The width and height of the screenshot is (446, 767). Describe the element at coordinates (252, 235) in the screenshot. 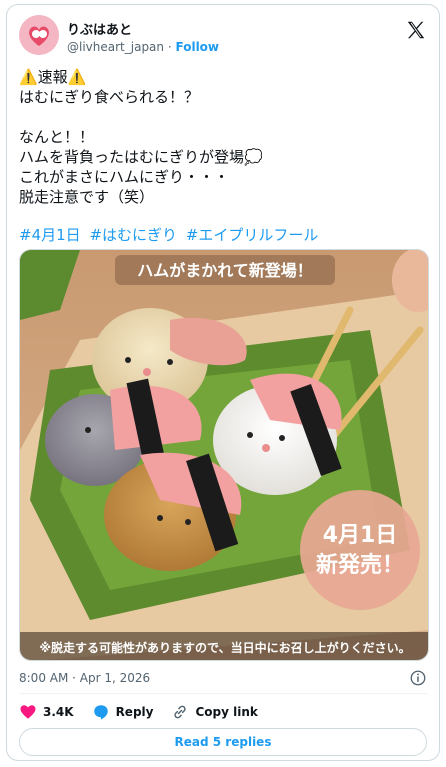

I see `hashtag-april-fools: #エイプリルフール` at that location.